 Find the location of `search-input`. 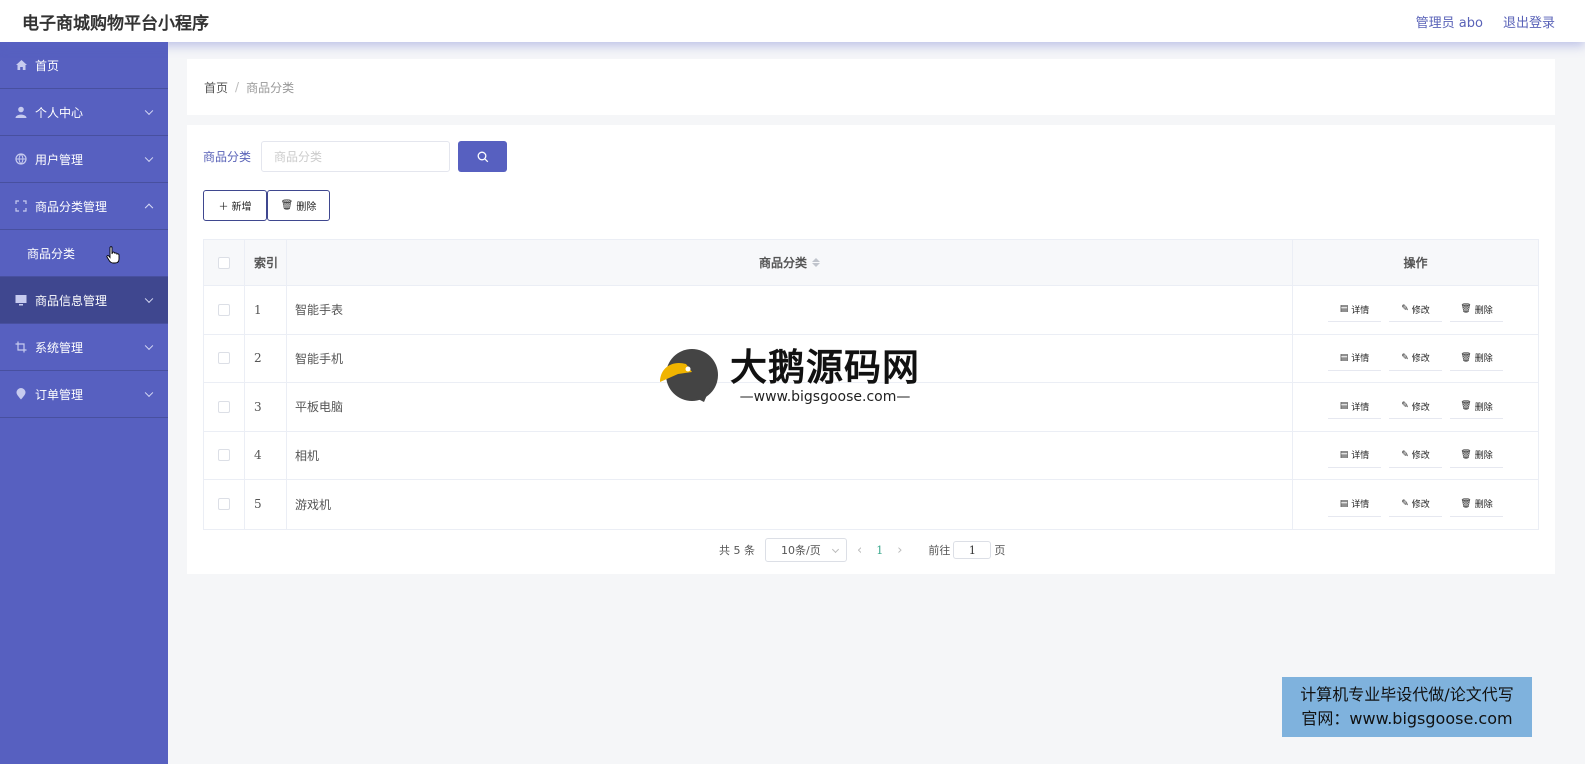

search-input is located at coordinates (356, 156).